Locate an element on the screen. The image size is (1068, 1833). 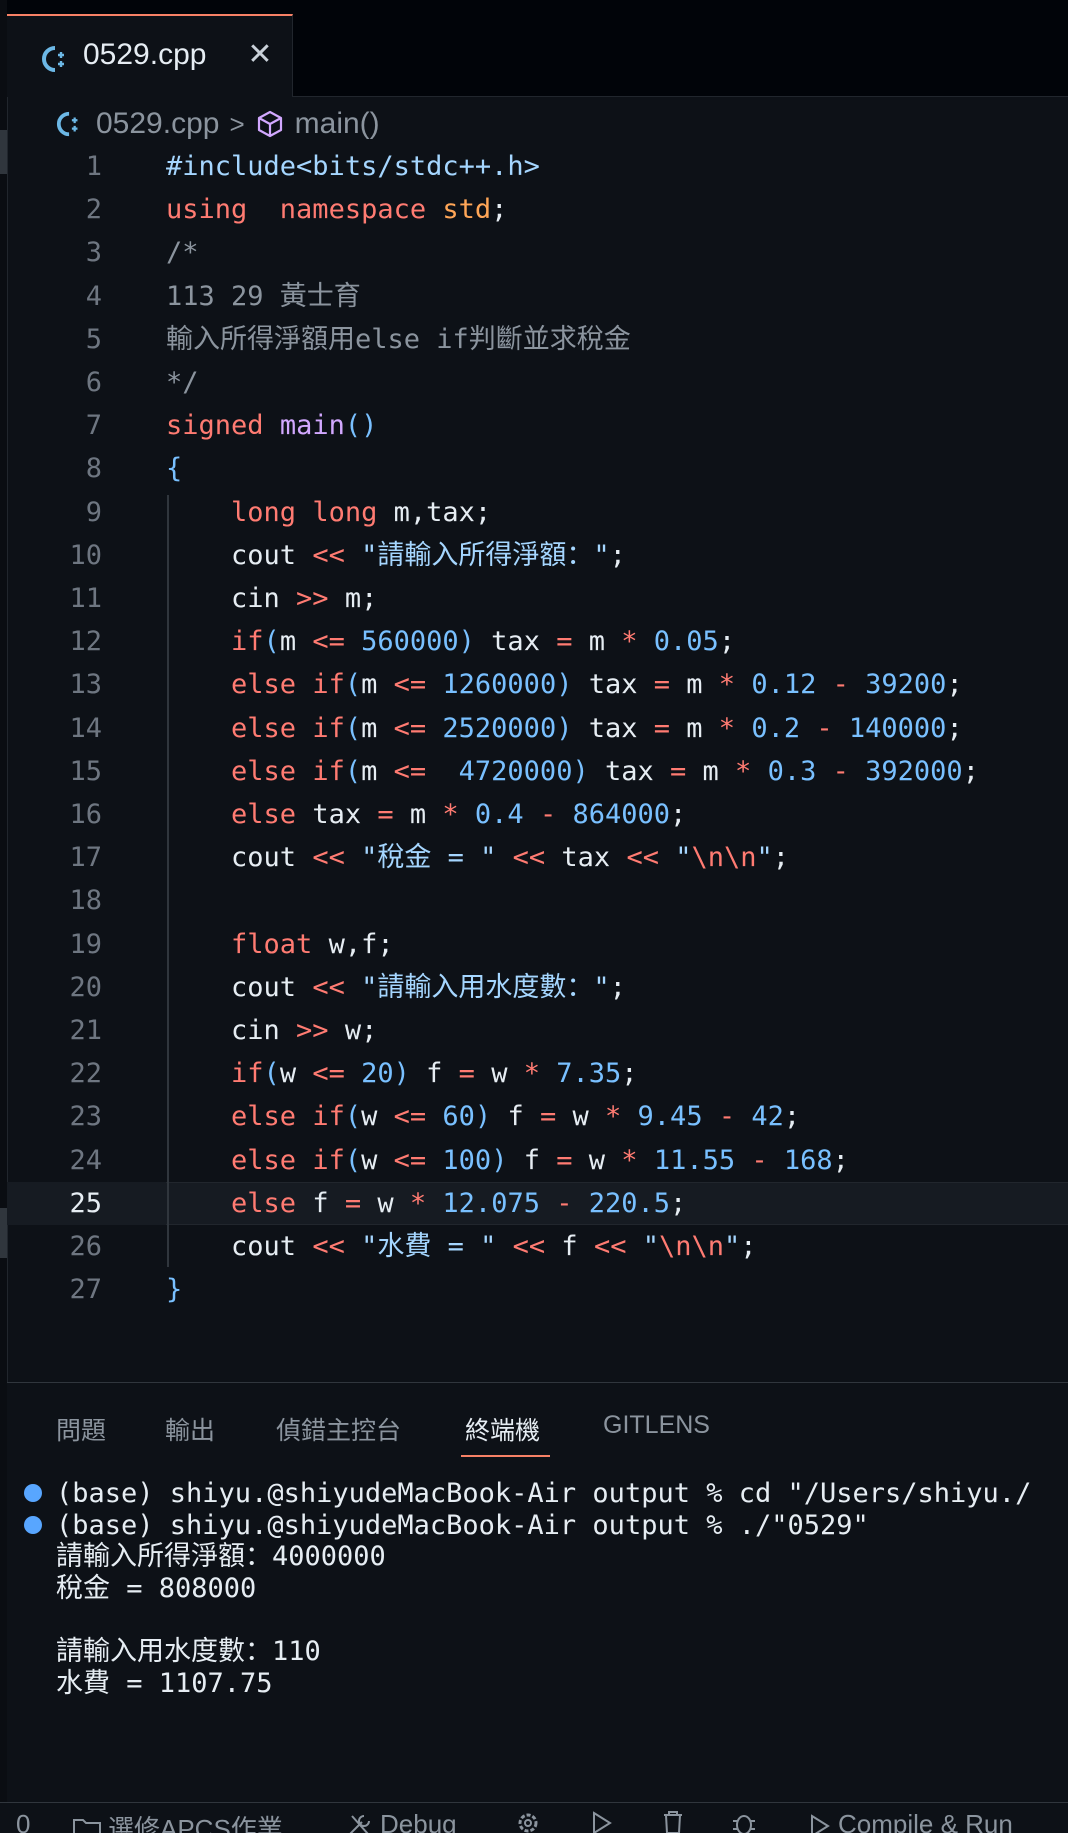
code-line: 3/* is located at coordinates (537, 252).